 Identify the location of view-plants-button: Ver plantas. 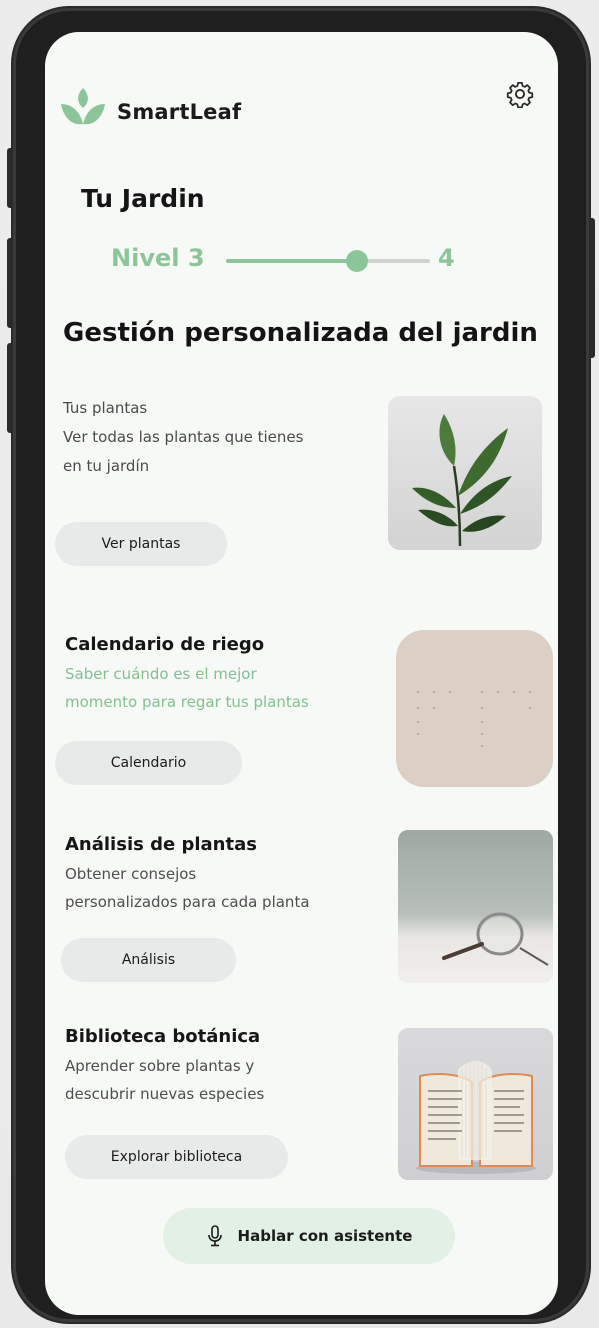
(141, 544).